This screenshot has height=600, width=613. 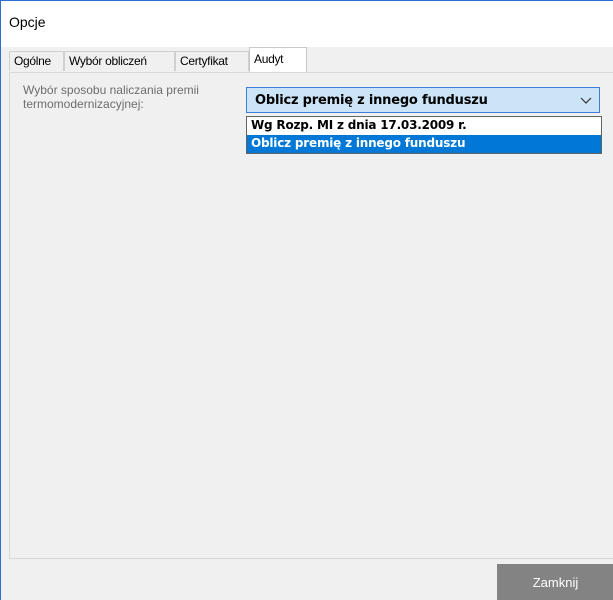 I want to click on tab-audyt: Audyt, so click(x=278, y=60).